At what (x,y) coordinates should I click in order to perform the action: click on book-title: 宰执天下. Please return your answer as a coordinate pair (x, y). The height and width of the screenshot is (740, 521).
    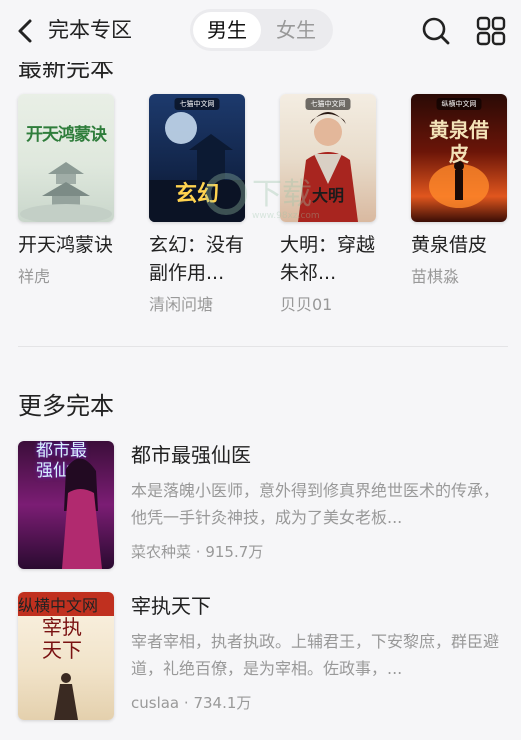
    Looking at the image, I should click on (171, 606).